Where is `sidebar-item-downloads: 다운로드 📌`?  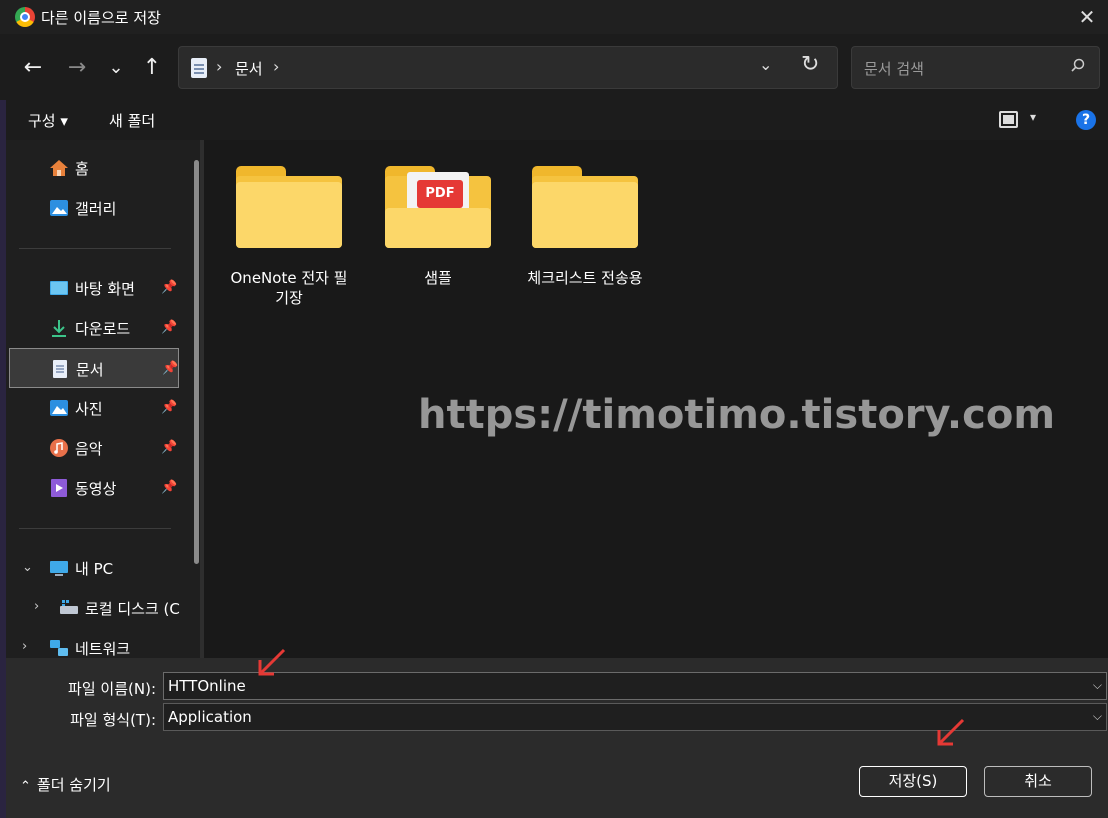
sidebar-item-downloads: 다운로드 📌 is located at coordinates (94, 328).